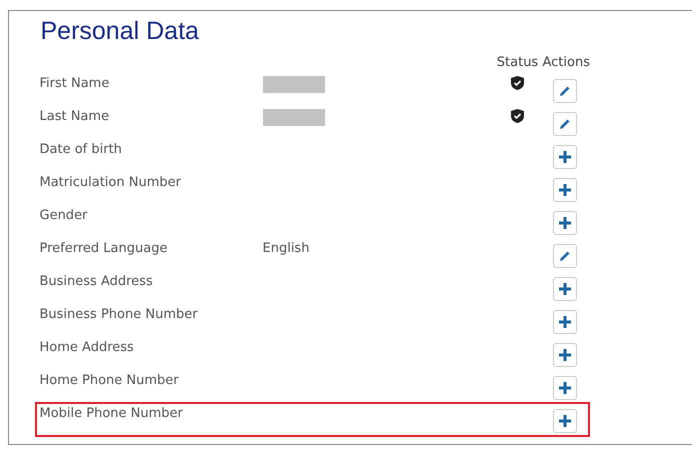 The image size is (692, 453). I want to click on field-label: Home Phone Number, so click(110, 380).